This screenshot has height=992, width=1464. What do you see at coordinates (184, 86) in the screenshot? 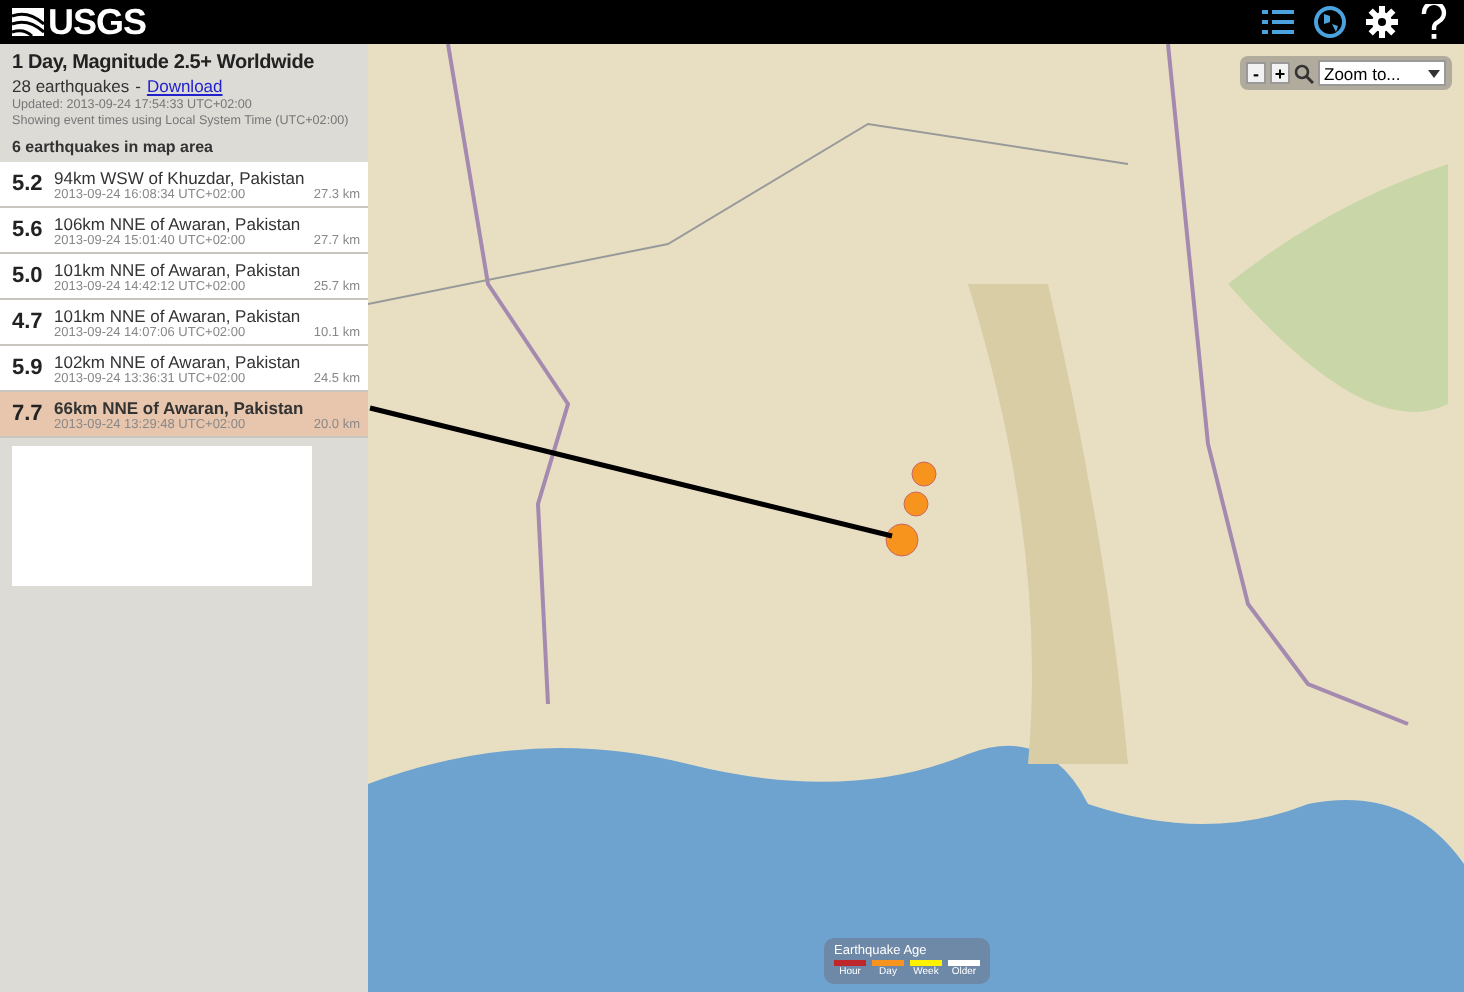
I see `download-link: Download` at bounding box center [184, 86].